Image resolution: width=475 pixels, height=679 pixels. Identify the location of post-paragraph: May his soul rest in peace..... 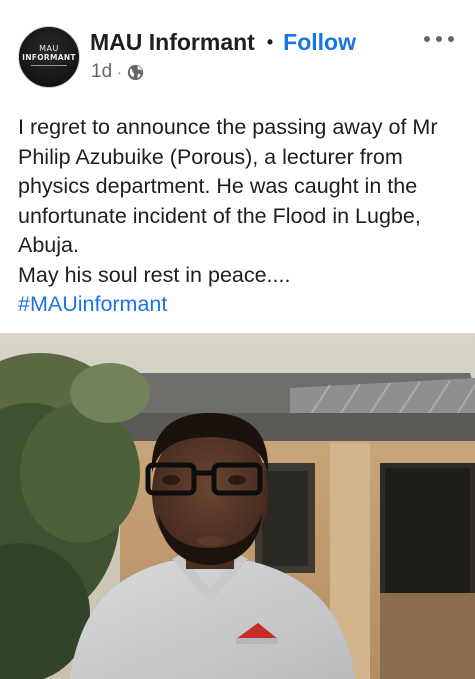
(154, 274).